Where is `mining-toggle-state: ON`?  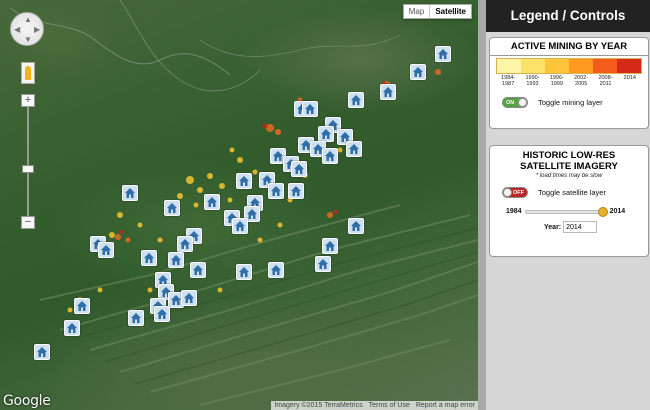 mining-toggle-state: ON is located at coordinates (510, 103).